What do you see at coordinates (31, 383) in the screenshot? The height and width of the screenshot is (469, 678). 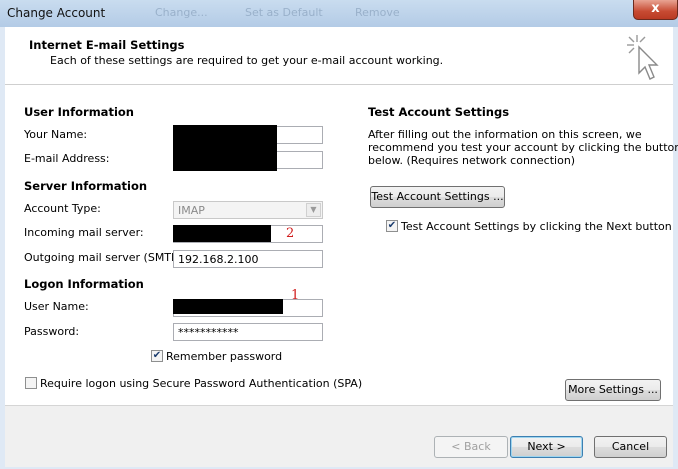 I see `spa-checkbox` at bounding box center [31, 383].